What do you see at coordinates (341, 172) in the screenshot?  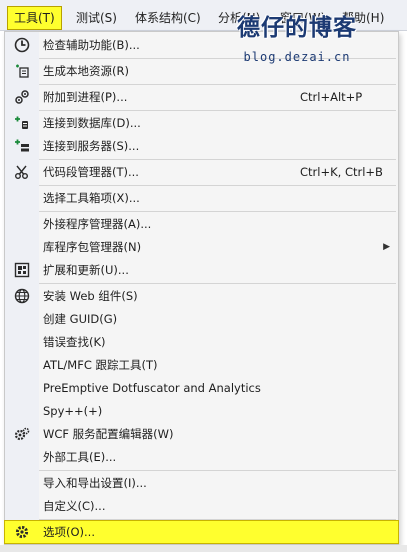 I see `menu-item-shortcut: Ctrl+K, Ctrl+B` at bounding box center [341, 172].